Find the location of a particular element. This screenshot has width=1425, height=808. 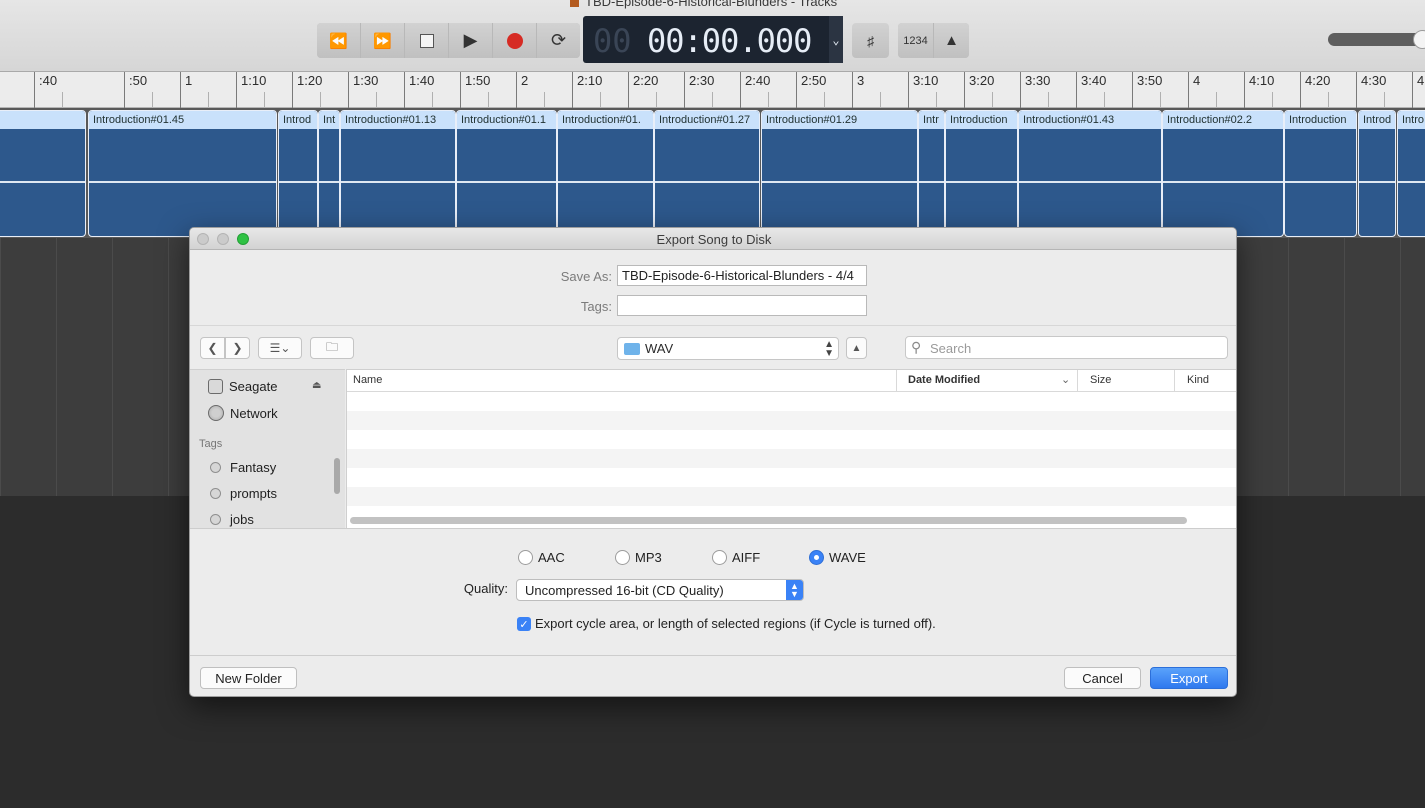

chevron-down-icon: ⌄ is located at coordinates (836, 39).